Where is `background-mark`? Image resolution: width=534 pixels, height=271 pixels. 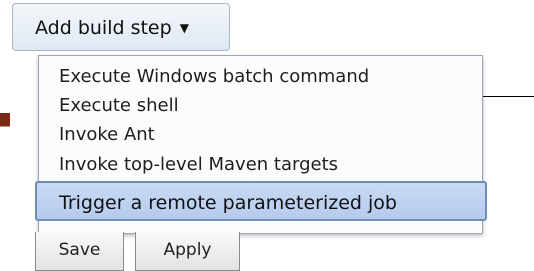
background-mark is located at coordinates (5, 147).